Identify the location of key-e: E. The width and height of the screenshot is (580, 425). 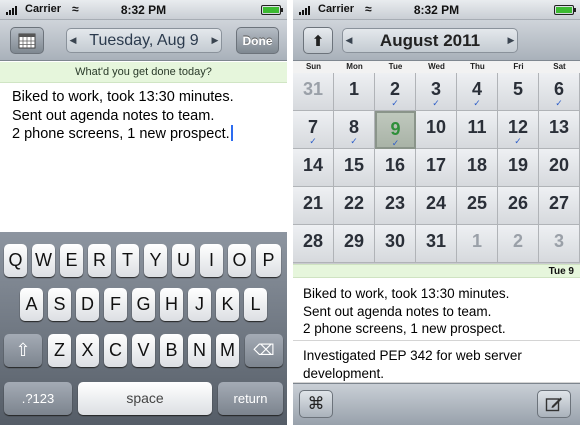
(71, 260).